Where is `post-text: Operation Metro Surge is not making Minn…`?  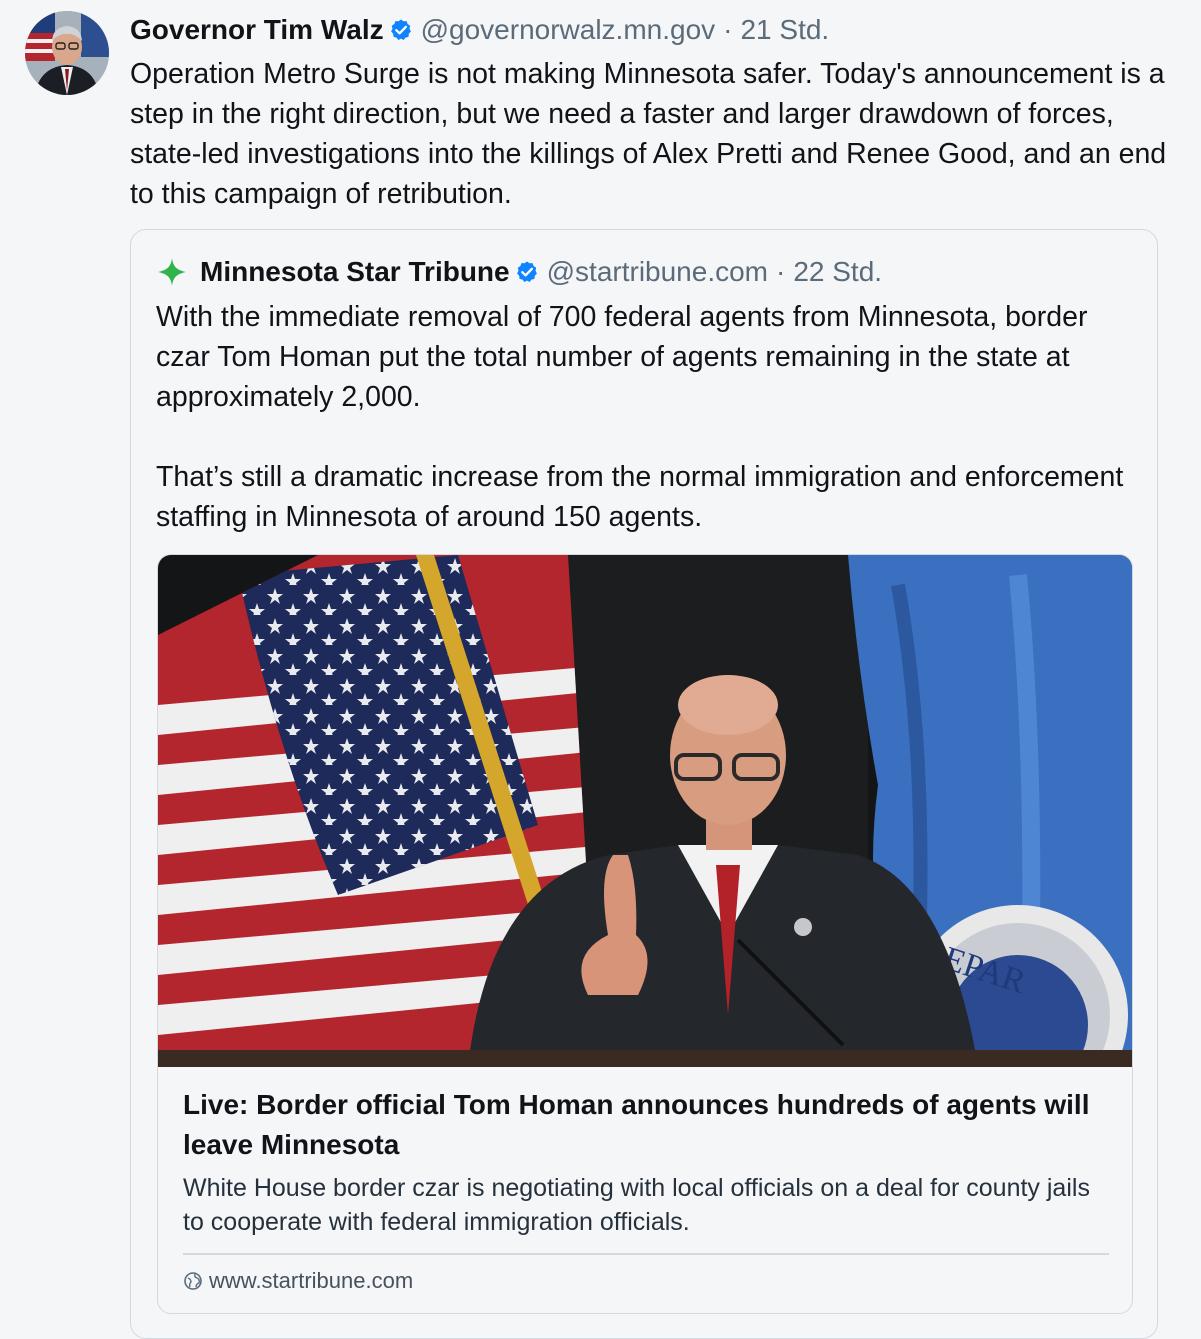 post-text: Operation Metro Surge is not making Minn… is located at coordinates (648, 134).